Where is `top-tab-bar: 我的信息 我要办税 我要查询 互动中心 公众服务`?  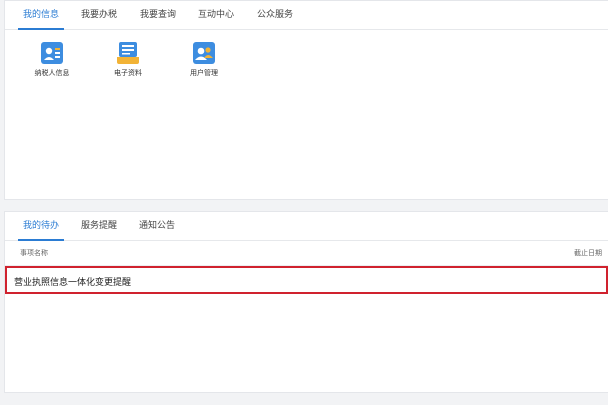 top-tab-bar: 我的信息 我要办税 我要查询 互动中心 公众服务 is located at coordinates (306, 15).